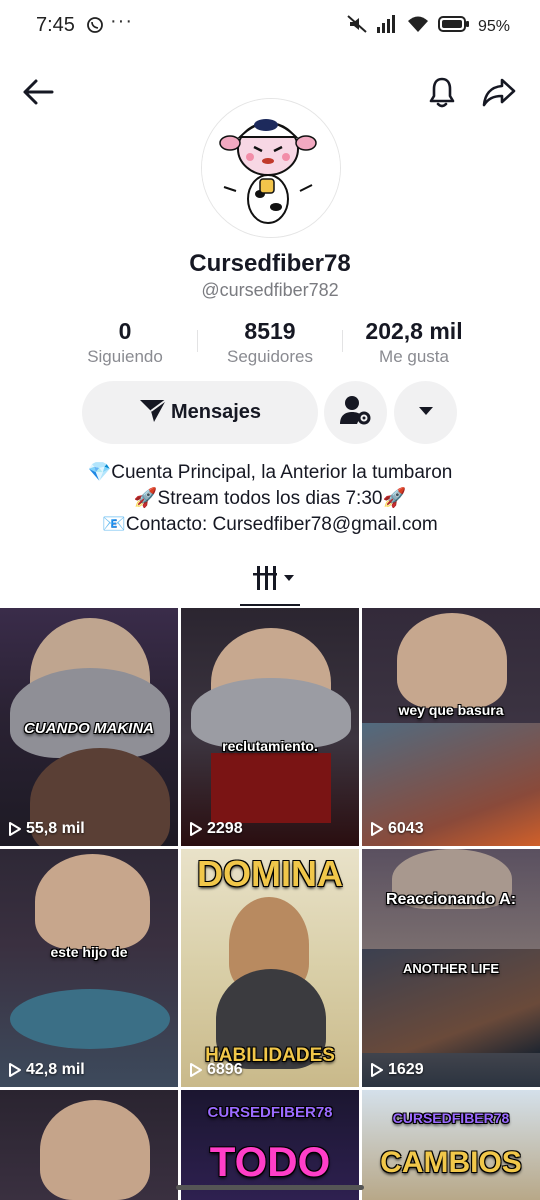 The height and width of the screenshot is (1200, 540). Describe the element at coordinates (46, 829) in the screenshot. I see `view-count: 55,8 mil` at that location.